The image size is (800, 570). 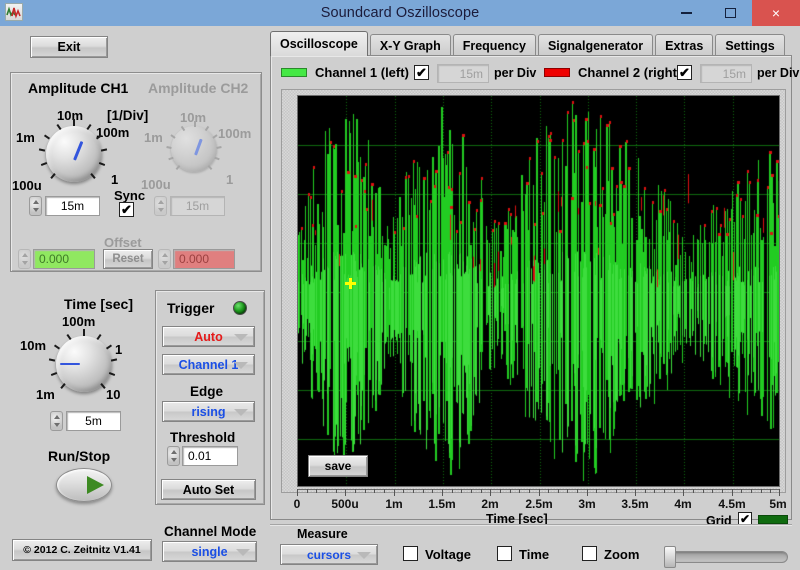 I want to click on trigger-source-value: Channel 1, so click(x=208, y=364).